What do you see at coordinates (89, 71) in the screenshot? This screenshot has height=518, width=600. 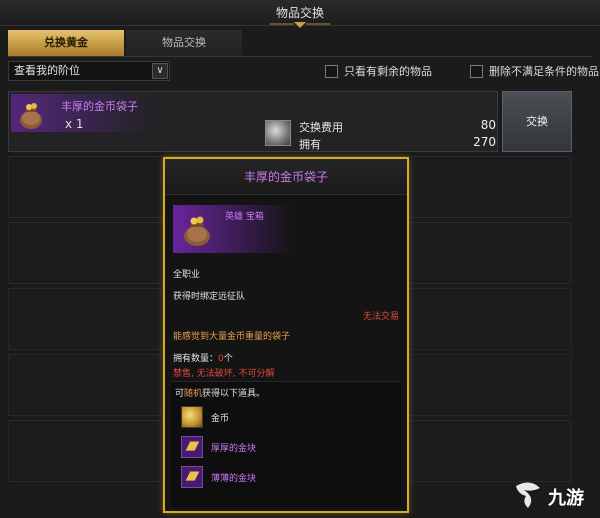 I see `tier-select: 查看我的阶位 ∨` at bounding box center [89, 71].